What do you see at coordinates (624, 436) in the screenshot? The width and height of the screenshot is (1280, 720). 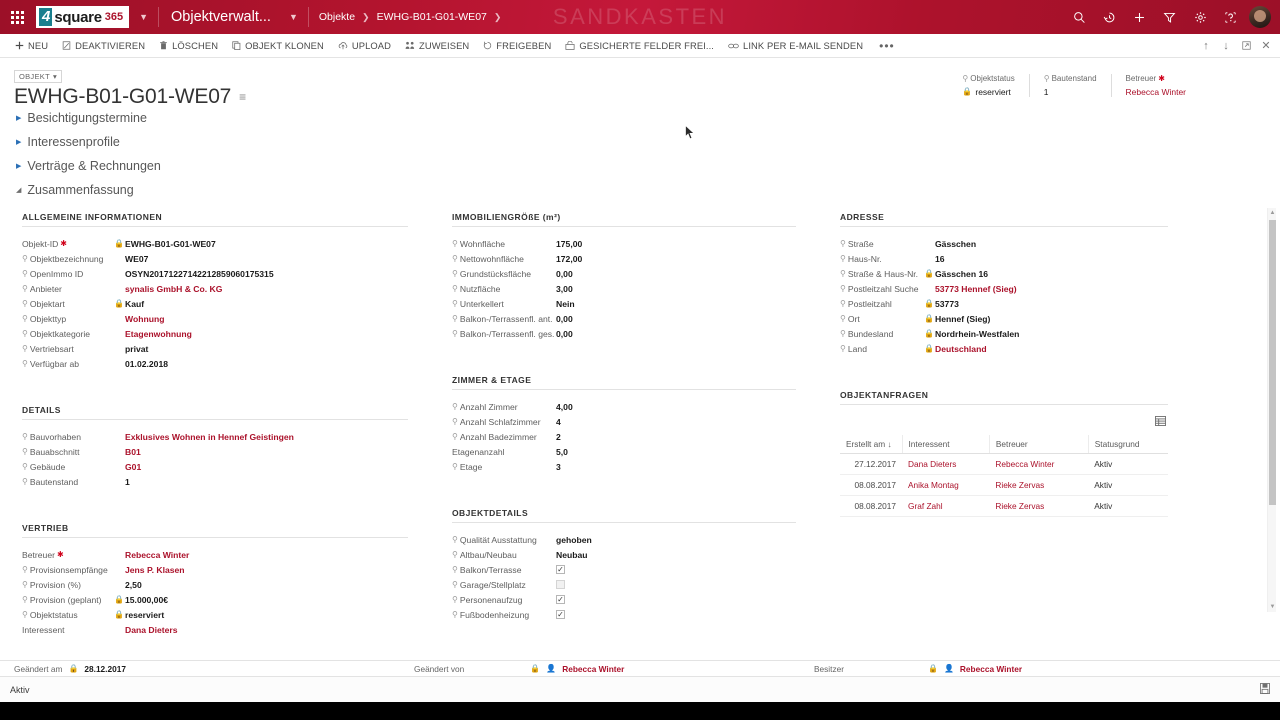 I see `field-anzahl-badezimmer: ⚲ Anzahl Badezimmer 2` at bounding box center [624, 436].